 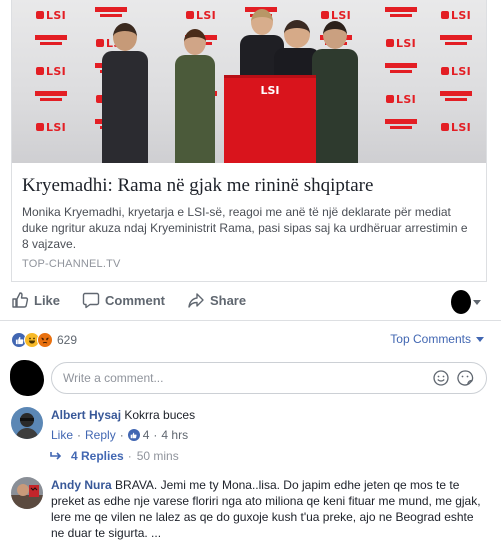 I want to click on angry-icon, so click(x=45, y=340).